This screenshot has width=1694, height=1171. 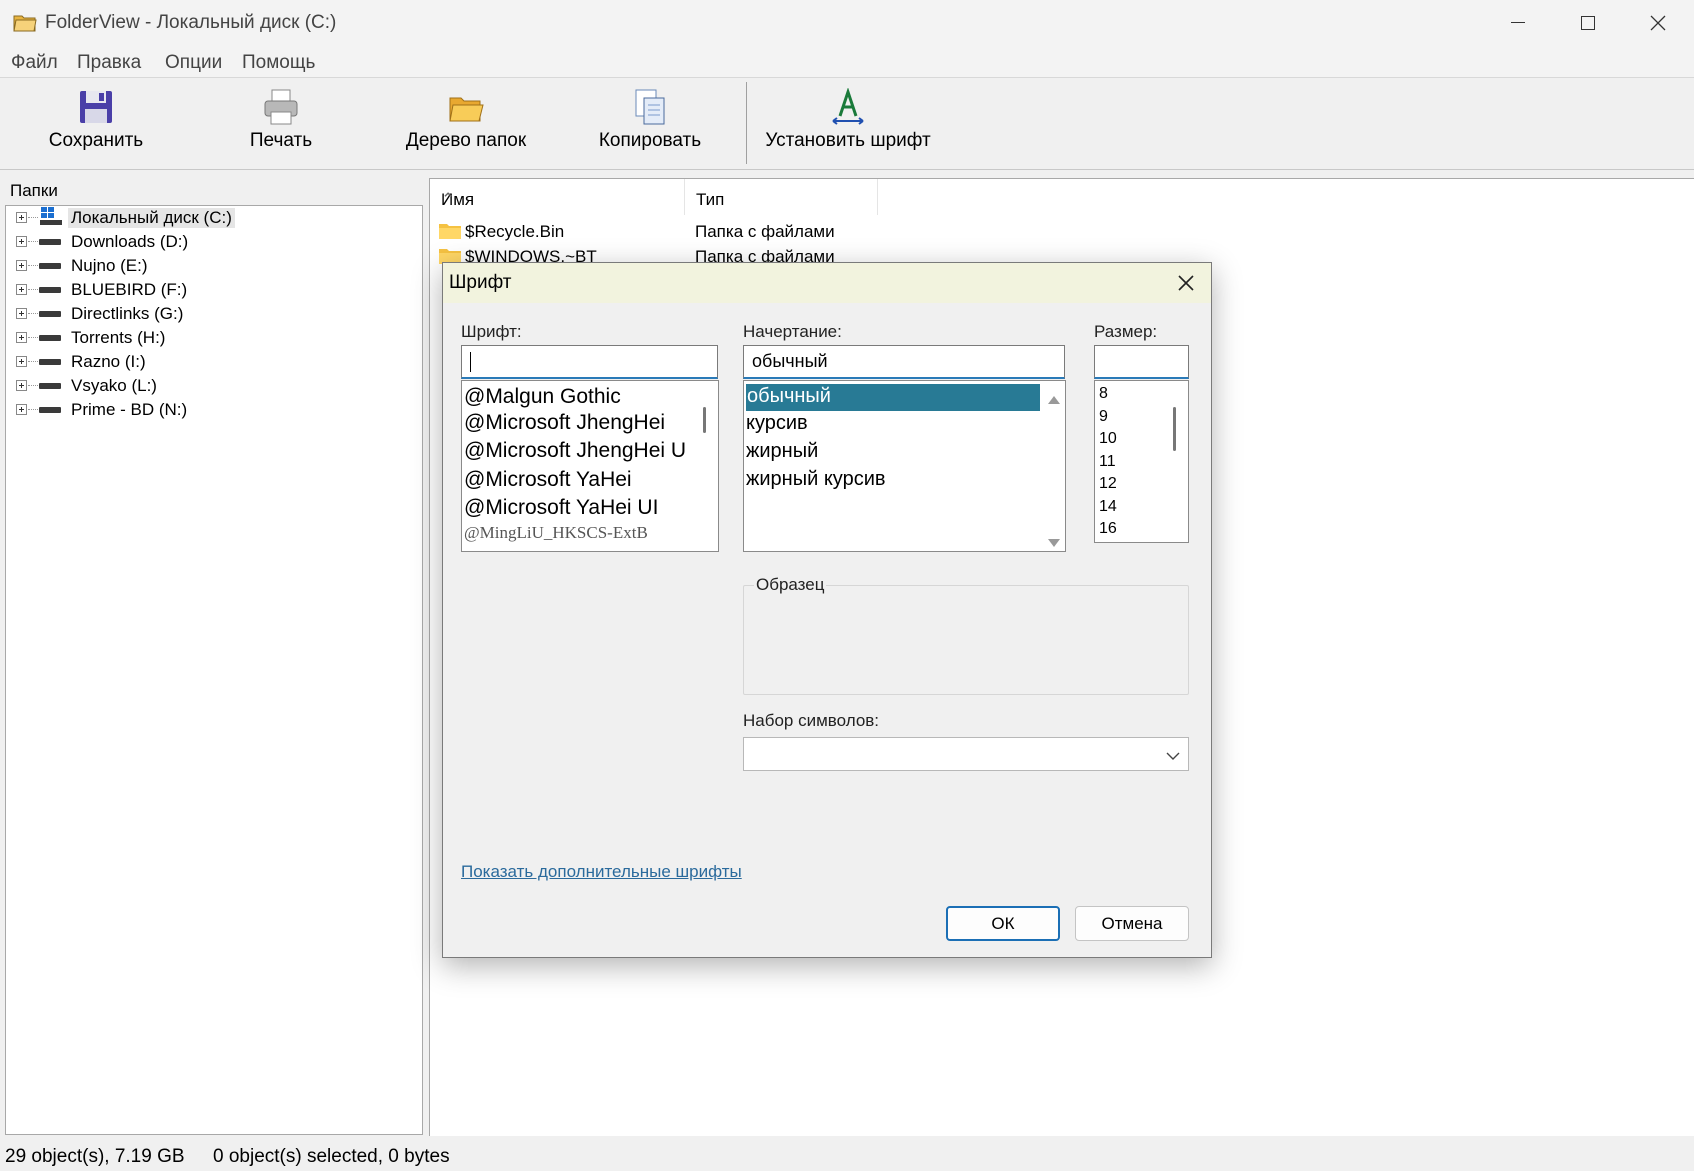 I want to click on list-item: 16, so click(x=1108, y=529).